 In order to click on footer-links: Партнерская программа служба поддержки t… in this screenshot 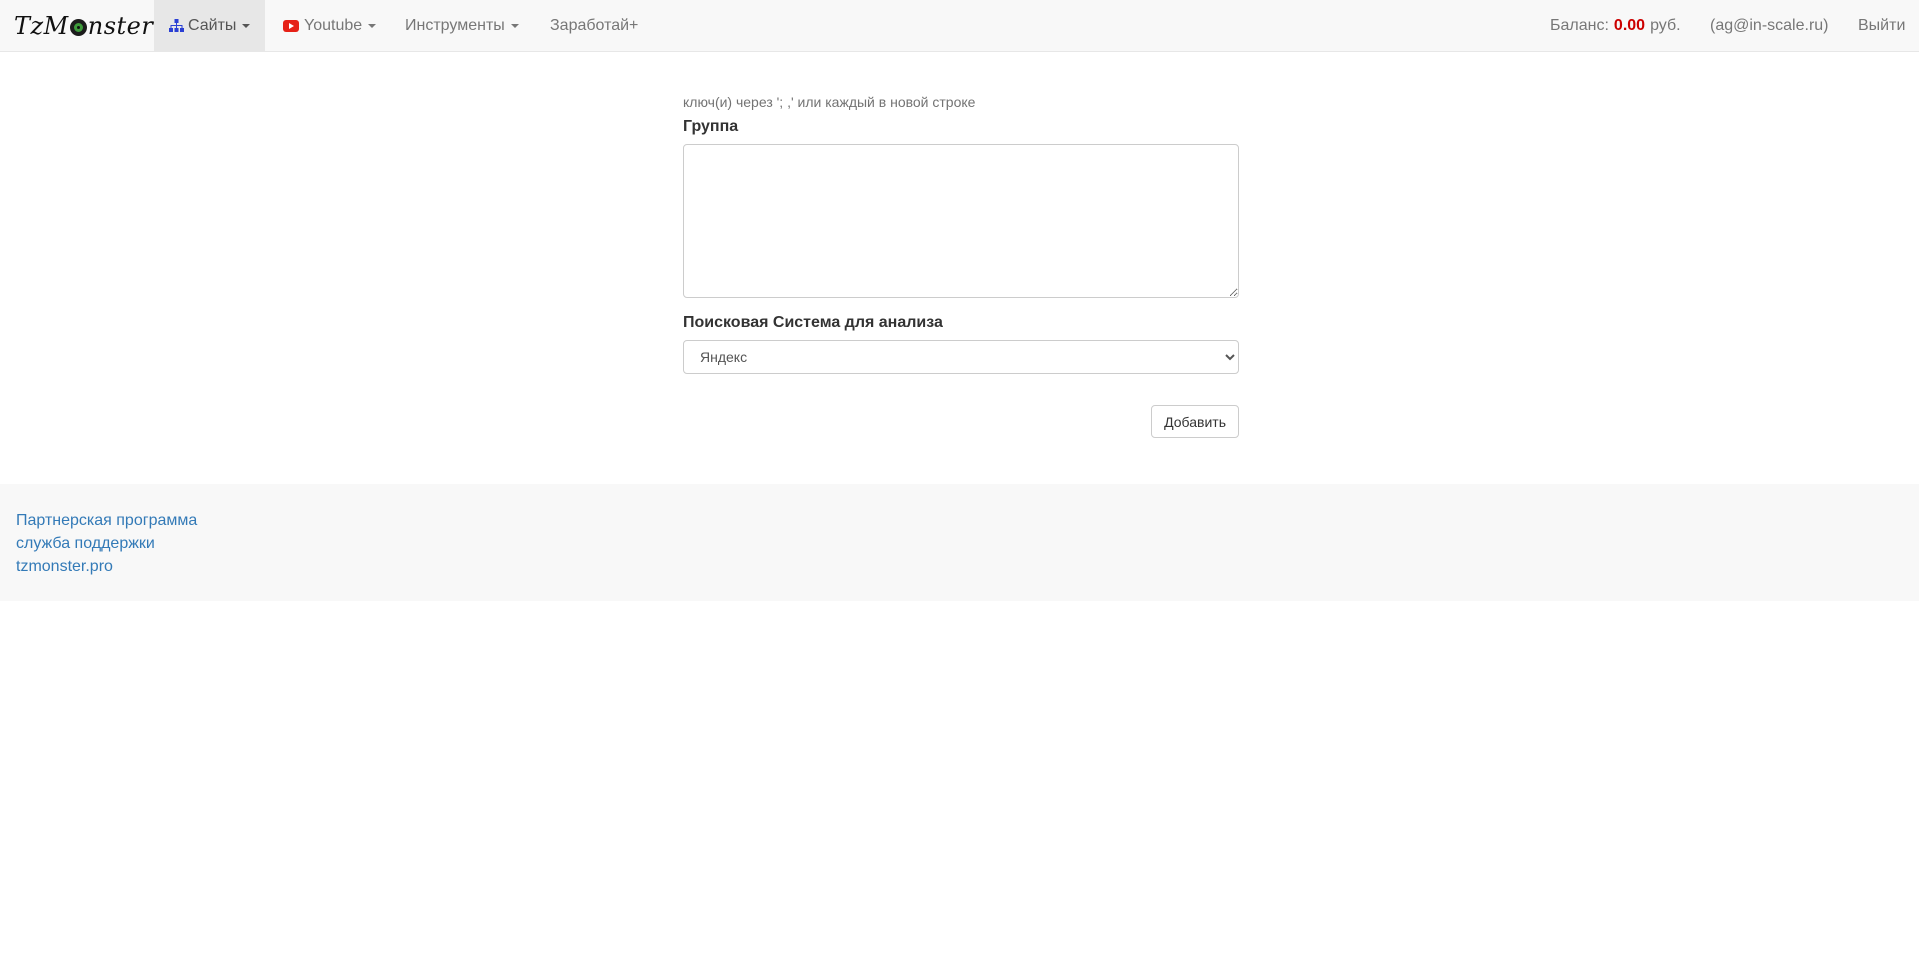, I will do `click(106, 543)`.